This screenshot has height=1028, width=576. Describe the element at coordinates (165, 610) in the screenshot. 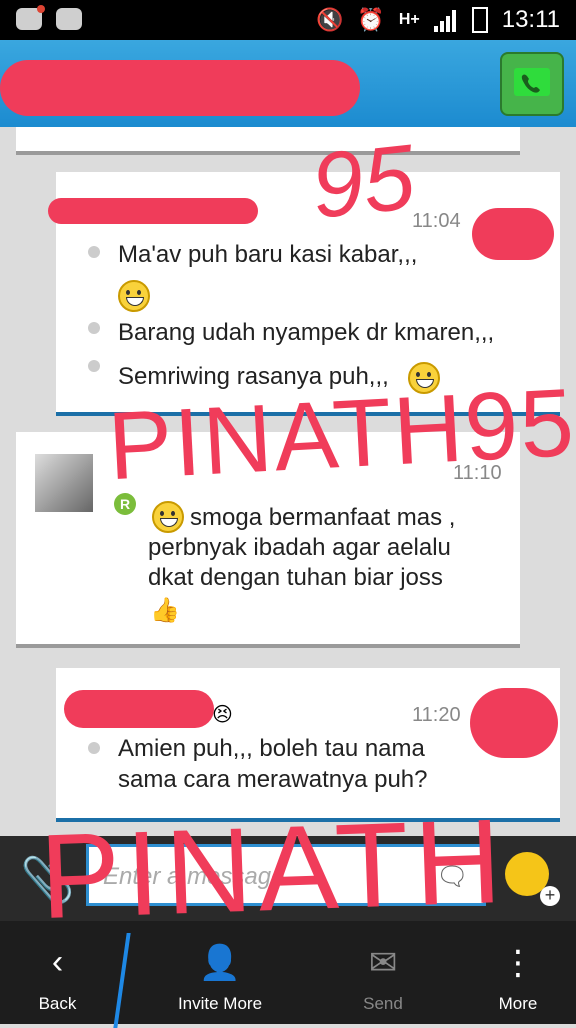

I see `thumbs-up-icon: 👍` at that location.